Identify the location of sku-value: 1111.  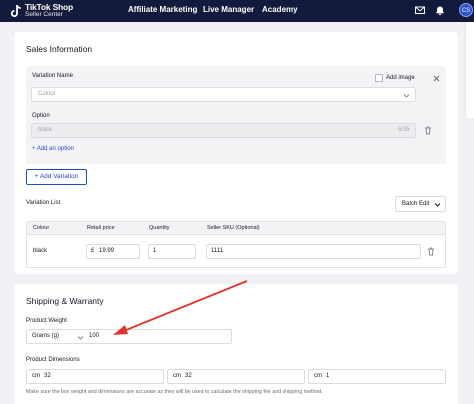
(217, 251).